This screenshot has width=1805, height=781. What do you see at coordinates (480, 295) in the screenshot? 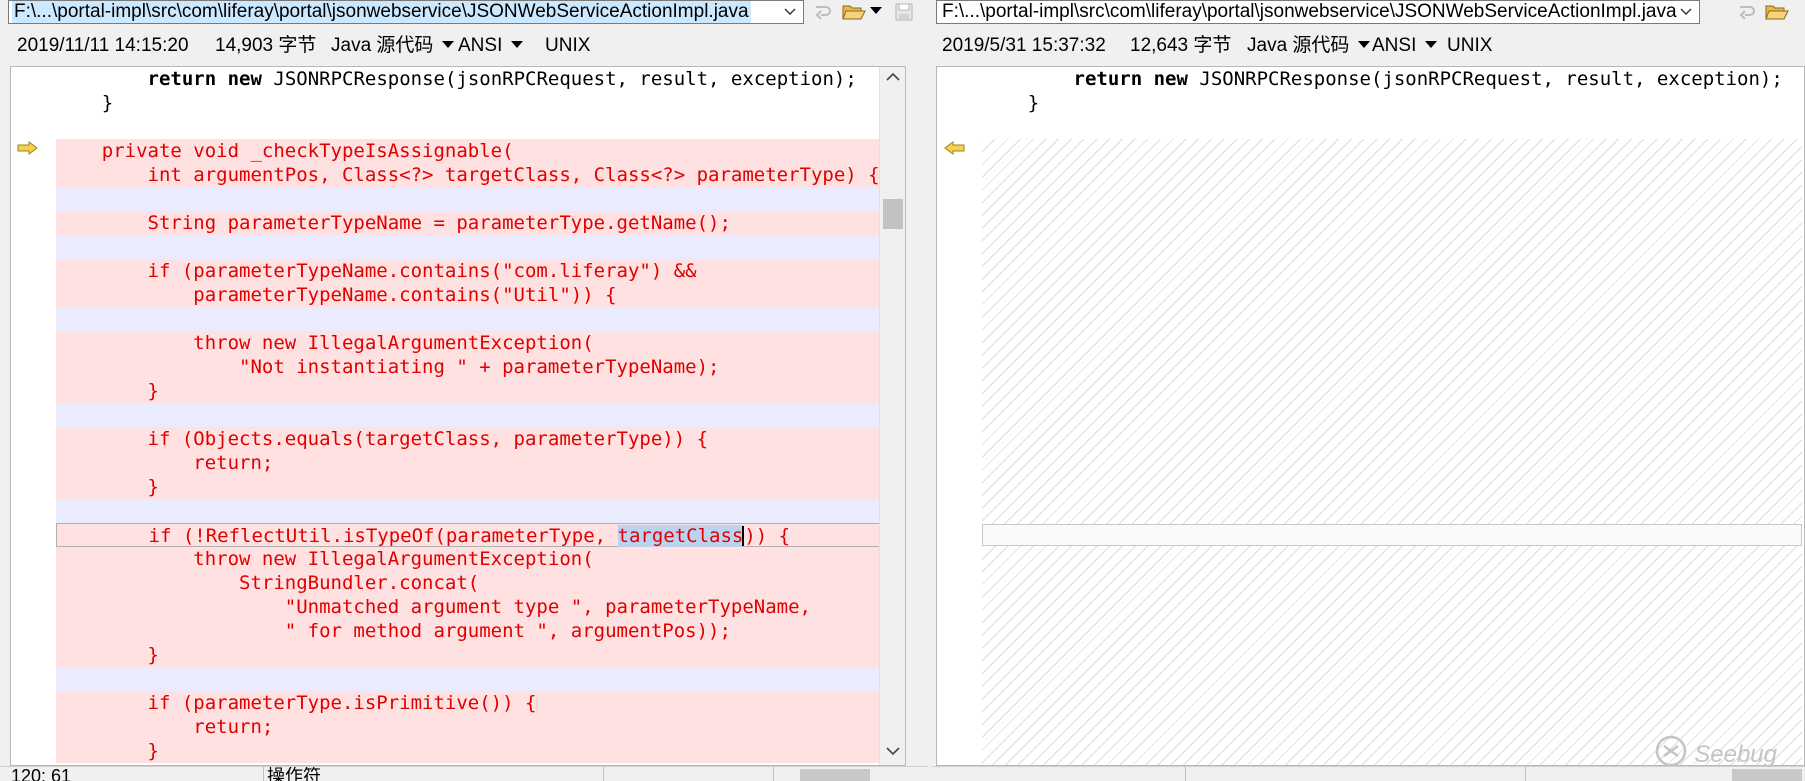
I see `code-line-deleted: parameterTypeName.contains("Util")) {` at bounding box center [480, 295].